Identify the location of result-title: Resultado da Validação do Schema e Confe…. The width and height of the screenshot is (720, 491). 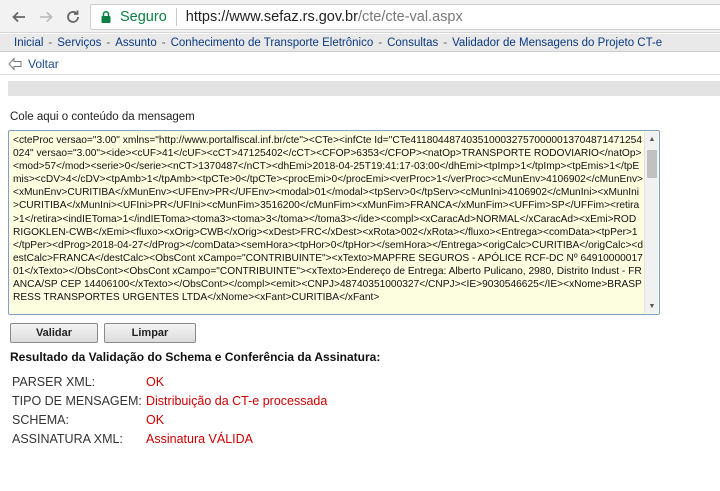
(195, 357).